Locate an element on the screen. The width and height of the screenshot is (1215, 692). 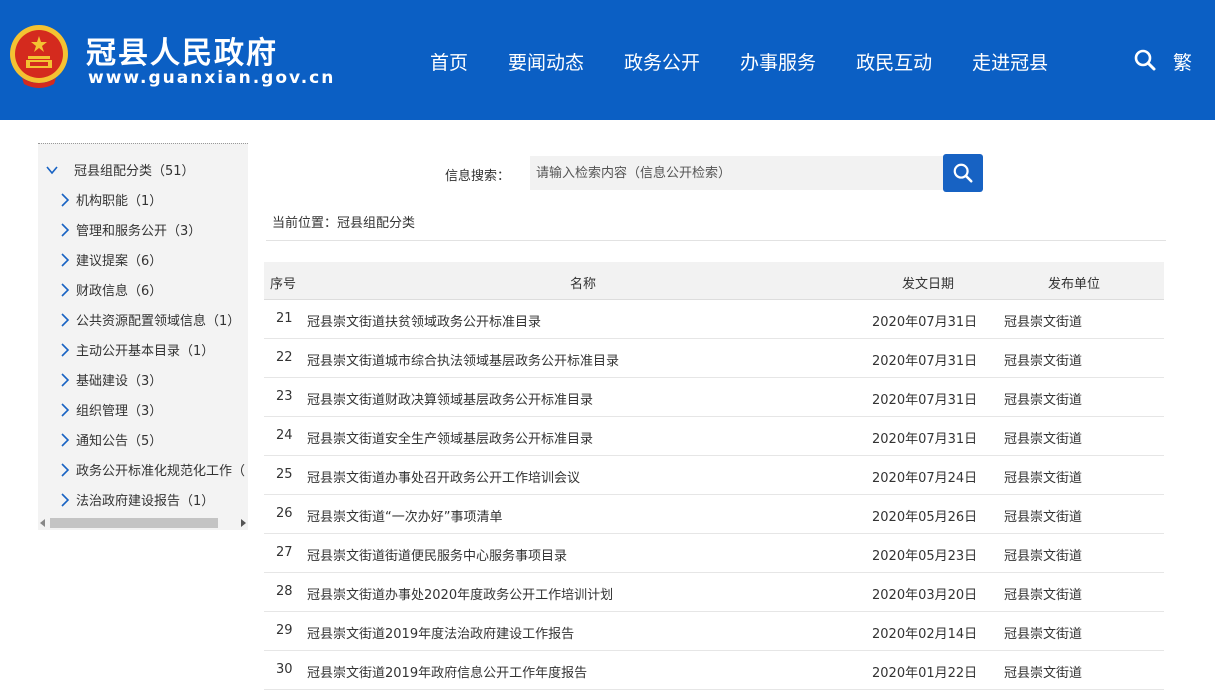
document-link: 冠县崇文街道财政决算领域基层政务公开标准目录 is located at coordinates (450, 398).